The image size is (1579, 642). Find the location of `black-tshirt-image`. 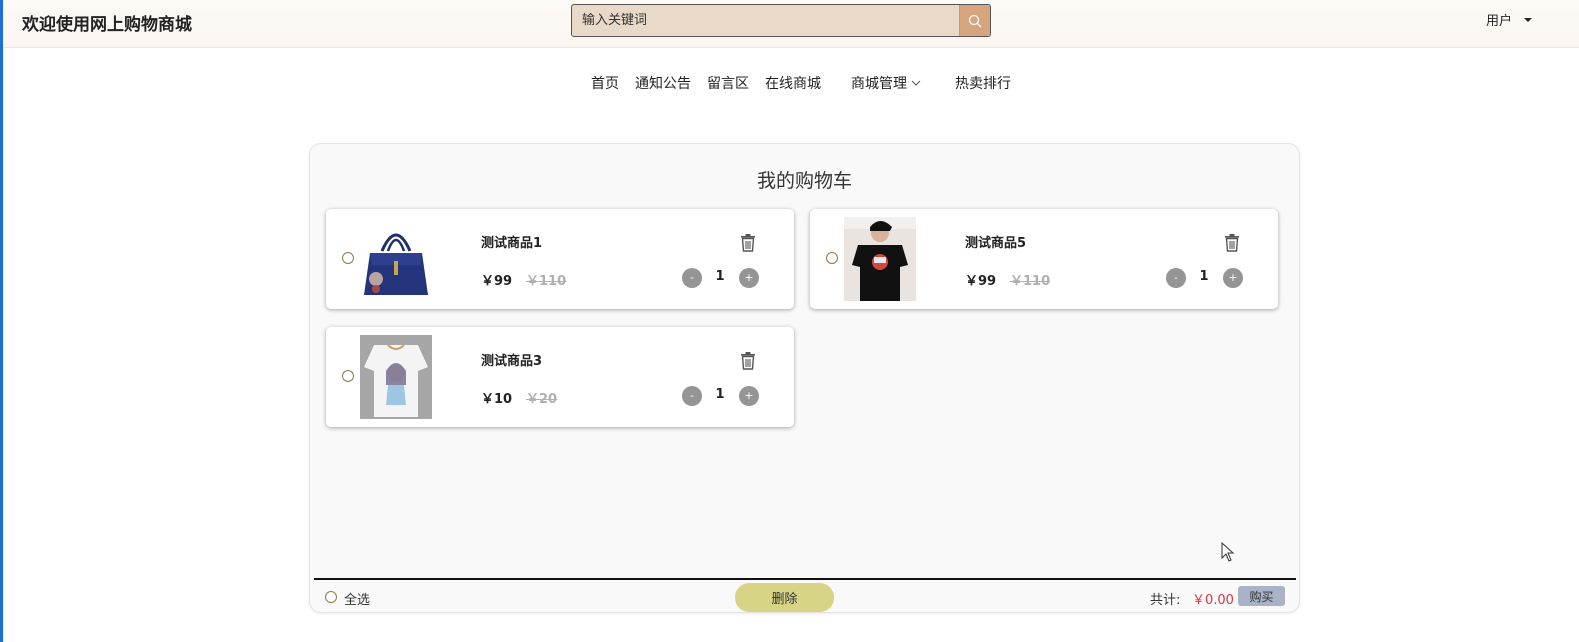

black-tshirt-image is located at coordinates (880, 259).